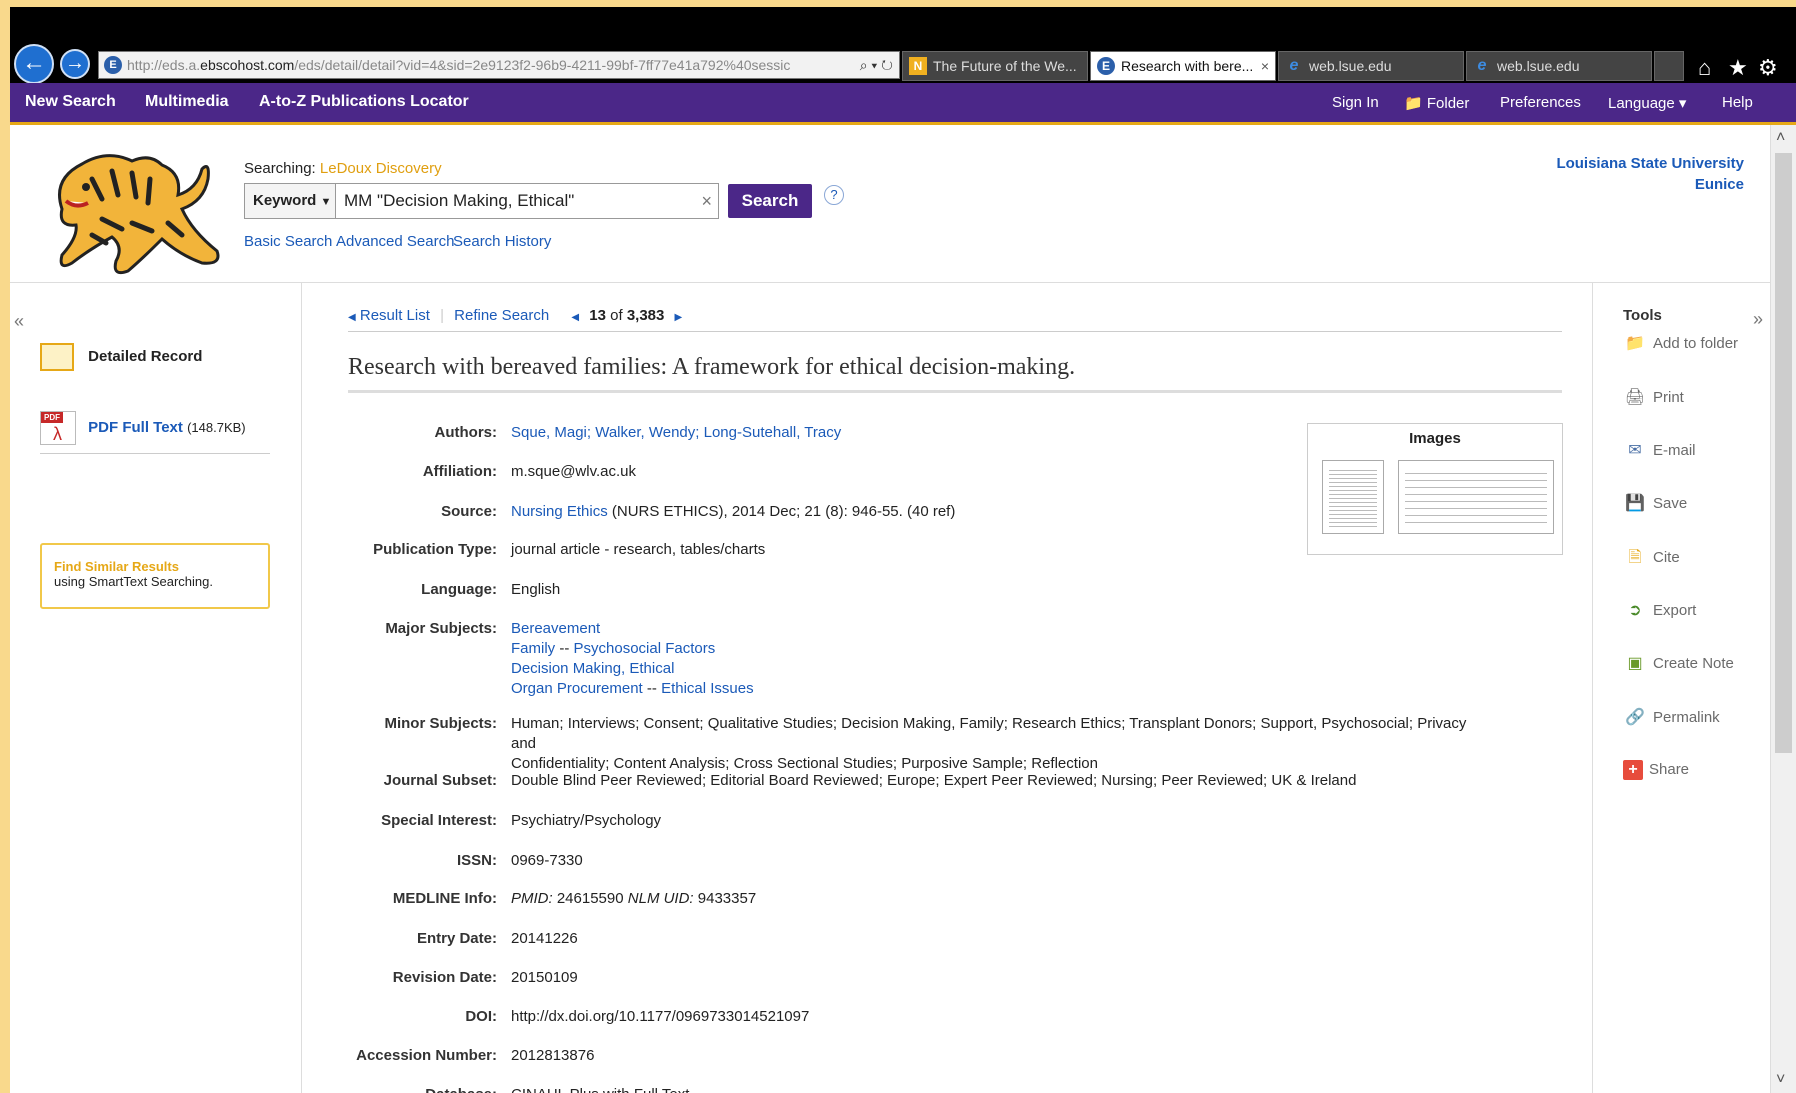  Describe the element at coordinates (1183, 66) in the screenshot. I see `tab-research-bereaved: E Research with bere... ×` at that location.